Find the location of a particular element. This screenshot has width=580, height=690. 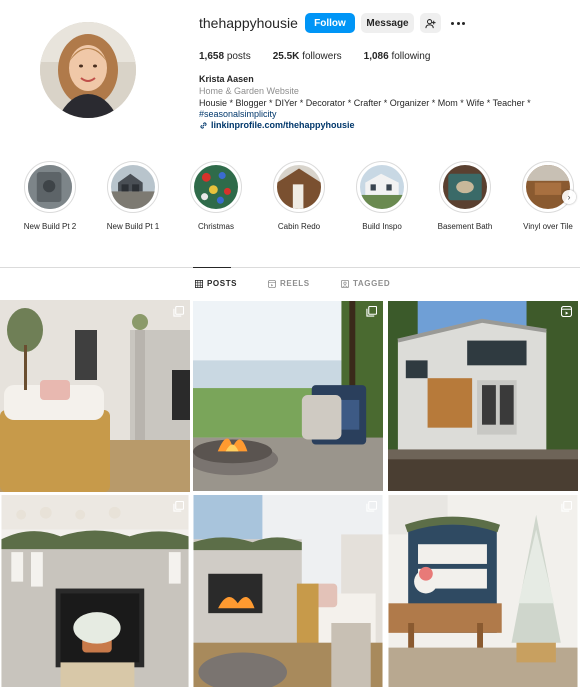

link-icon is located at coordinates (203, 125).